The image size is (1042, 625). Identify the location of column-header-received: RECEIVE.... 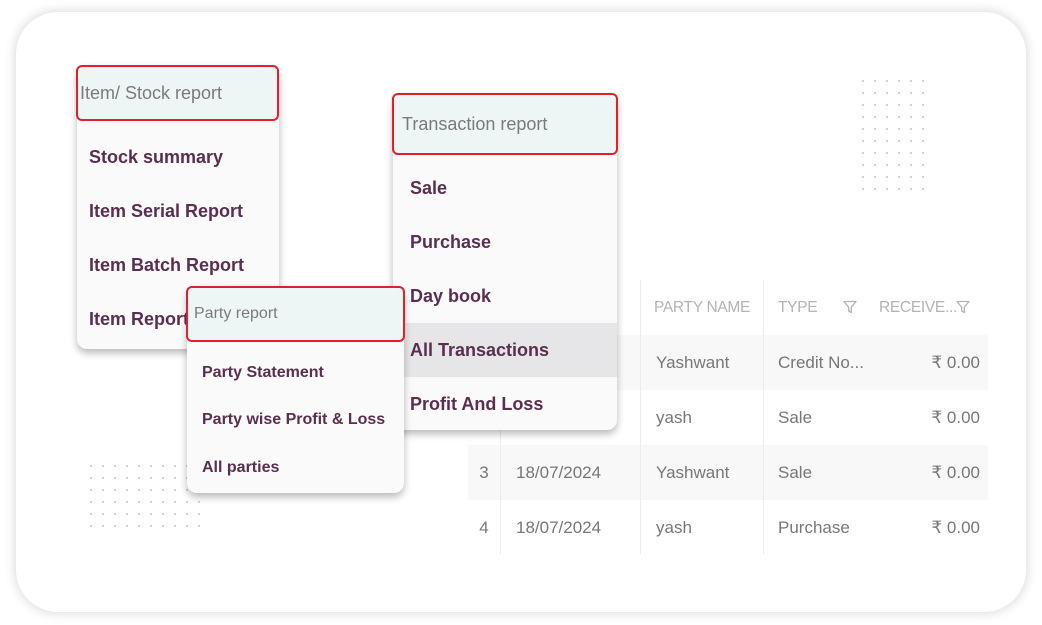
(918, 307).